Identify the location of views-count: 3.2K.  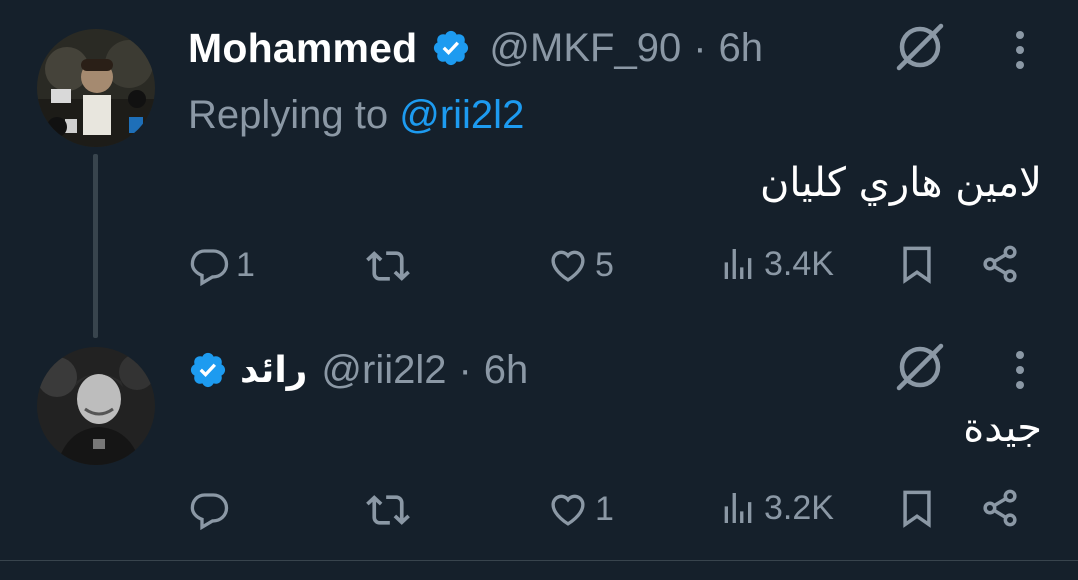
(799, 507).